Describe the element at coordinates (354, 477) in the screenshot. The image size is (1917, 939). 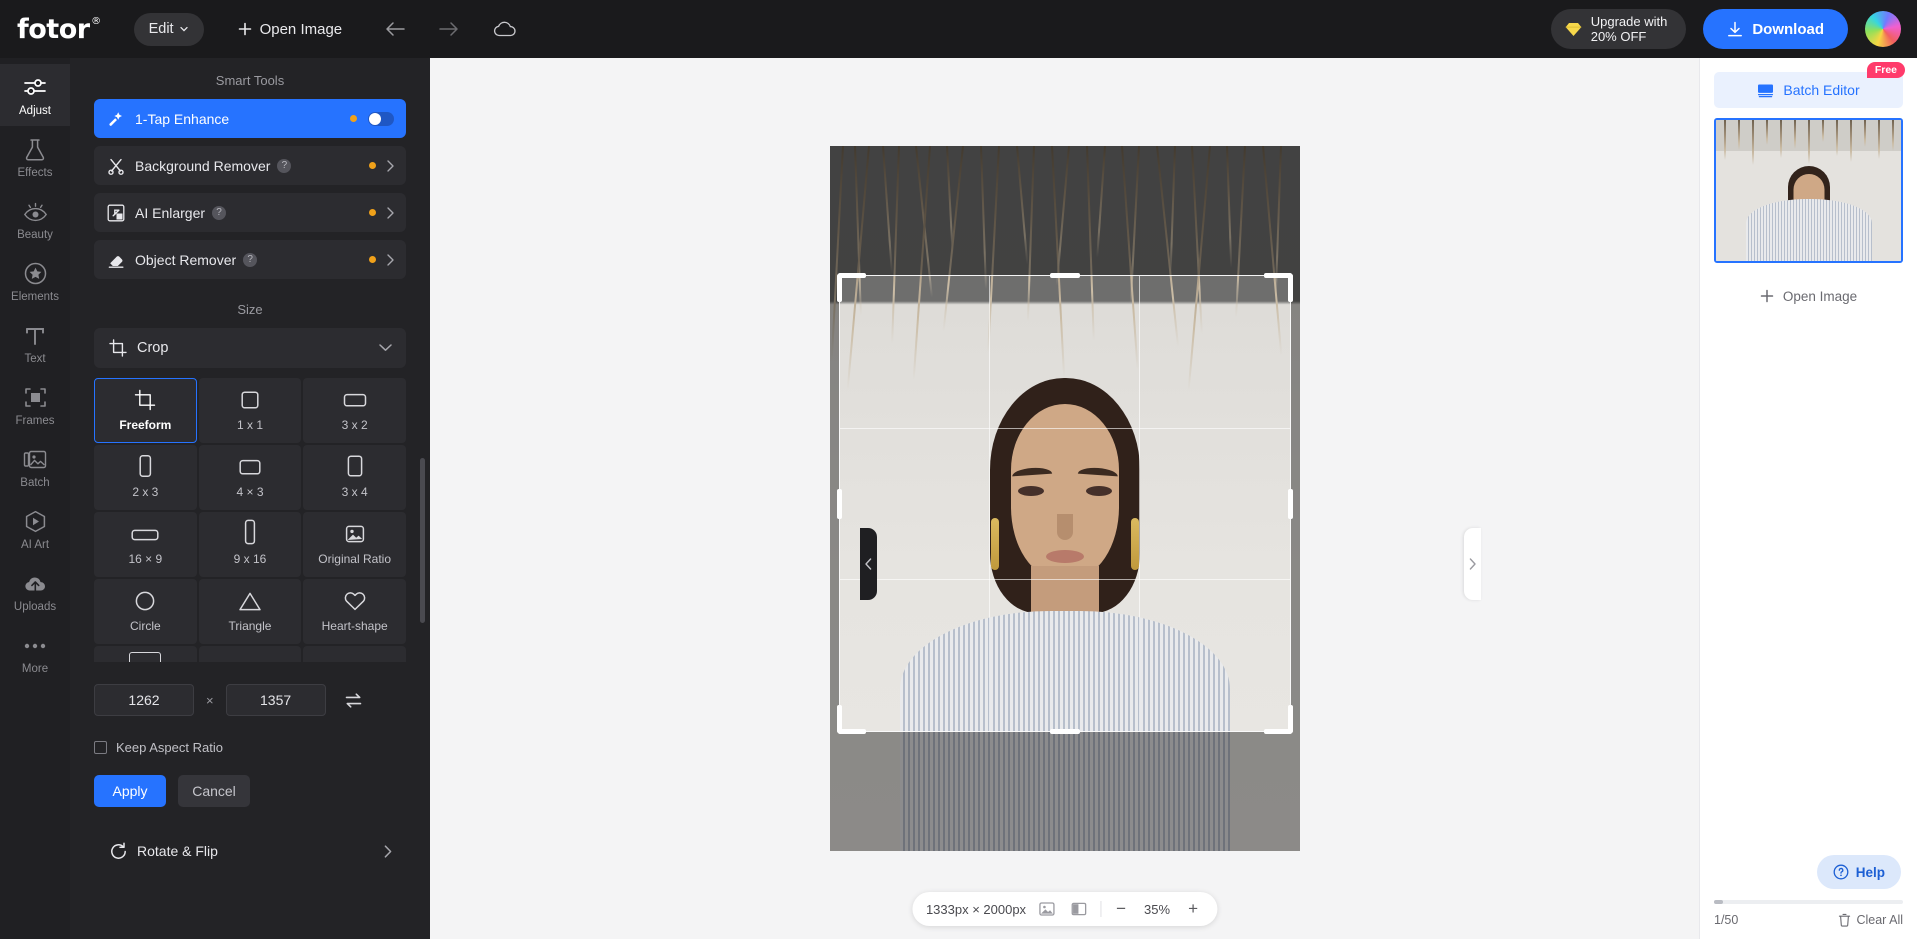
I see `crop-preset-3x4: 3 x 4` at that location.